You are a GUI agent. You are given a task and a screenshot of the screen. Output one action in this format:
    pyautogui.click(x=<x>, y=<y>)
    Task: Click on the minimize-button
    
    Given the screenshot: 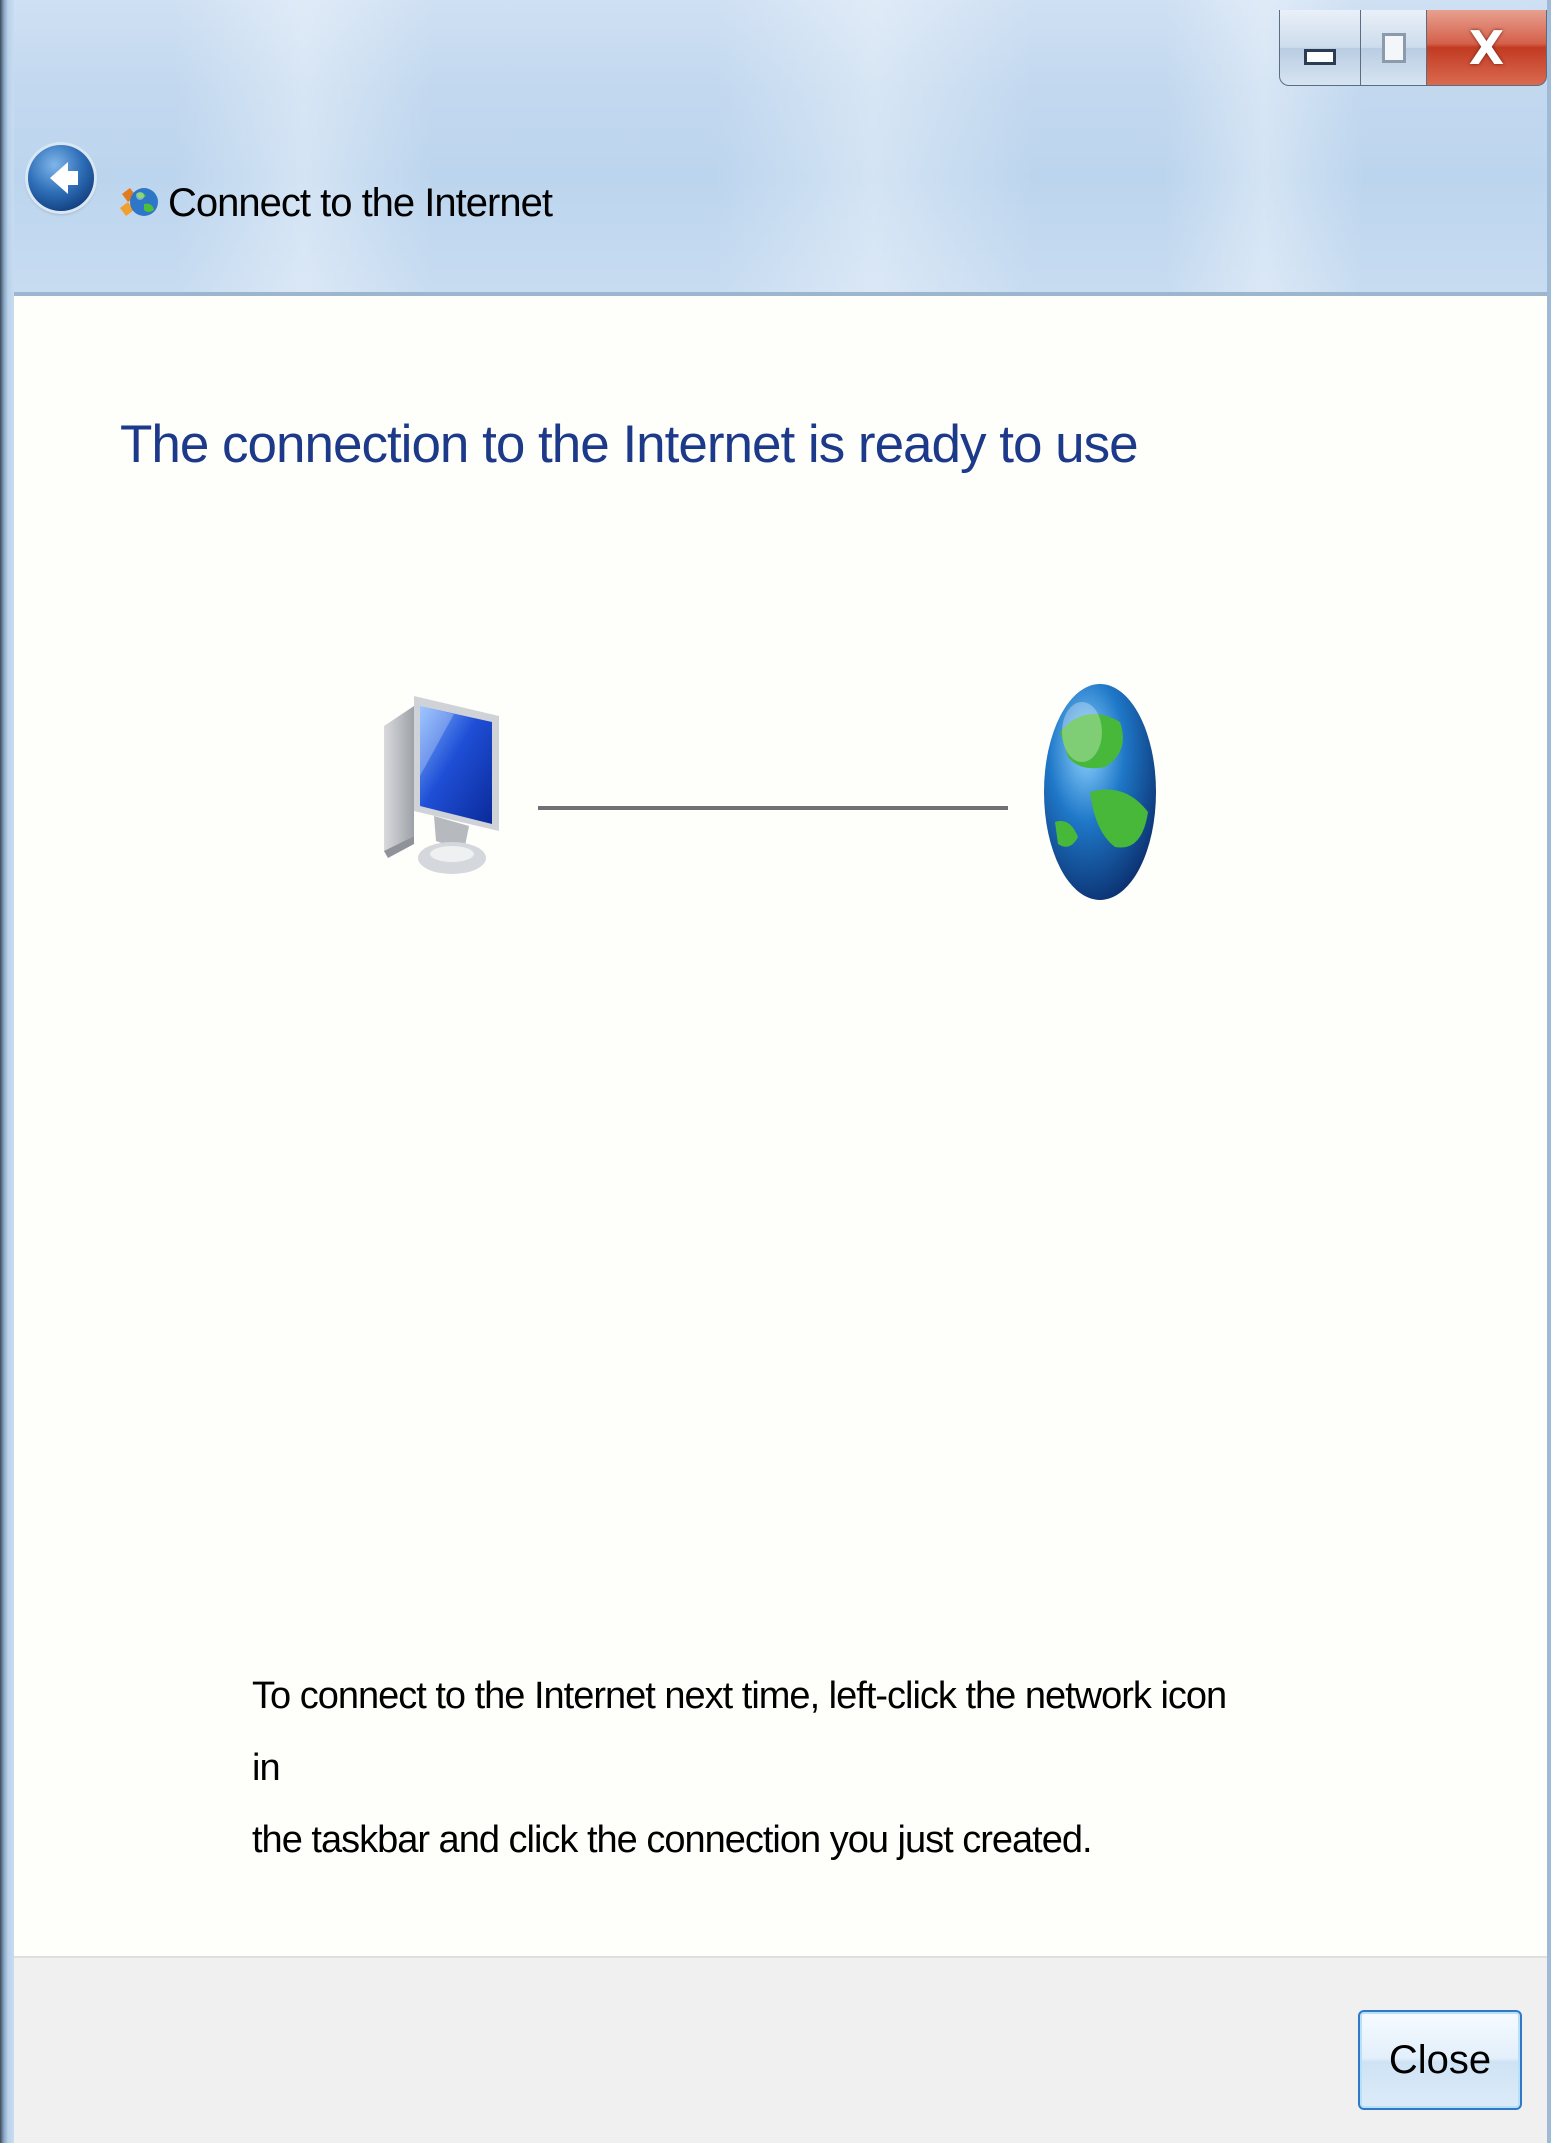 What is the action you would take?
    pyautogui.click(x=1320, y=48)
    